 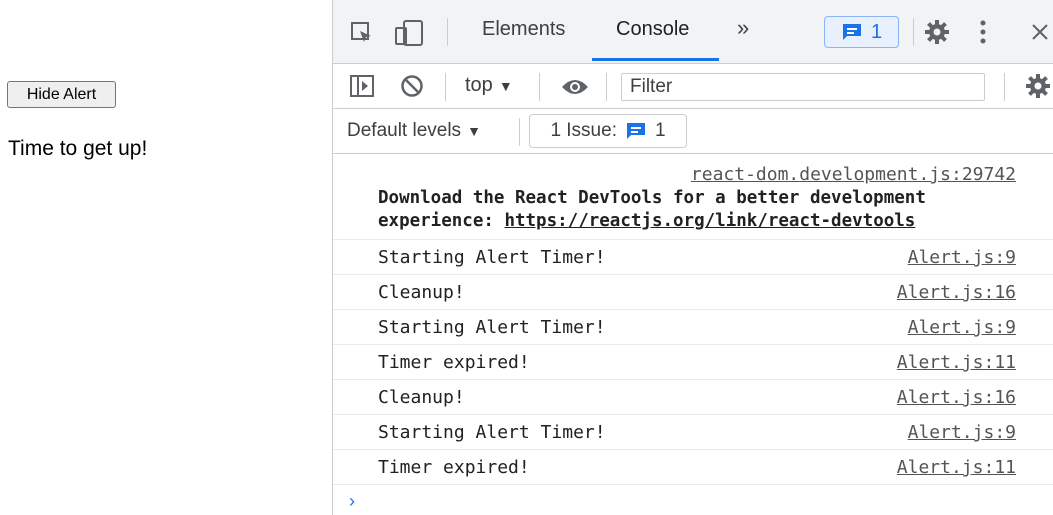 I want to click on more-tabs-icon: », so click(x=743, y=28).